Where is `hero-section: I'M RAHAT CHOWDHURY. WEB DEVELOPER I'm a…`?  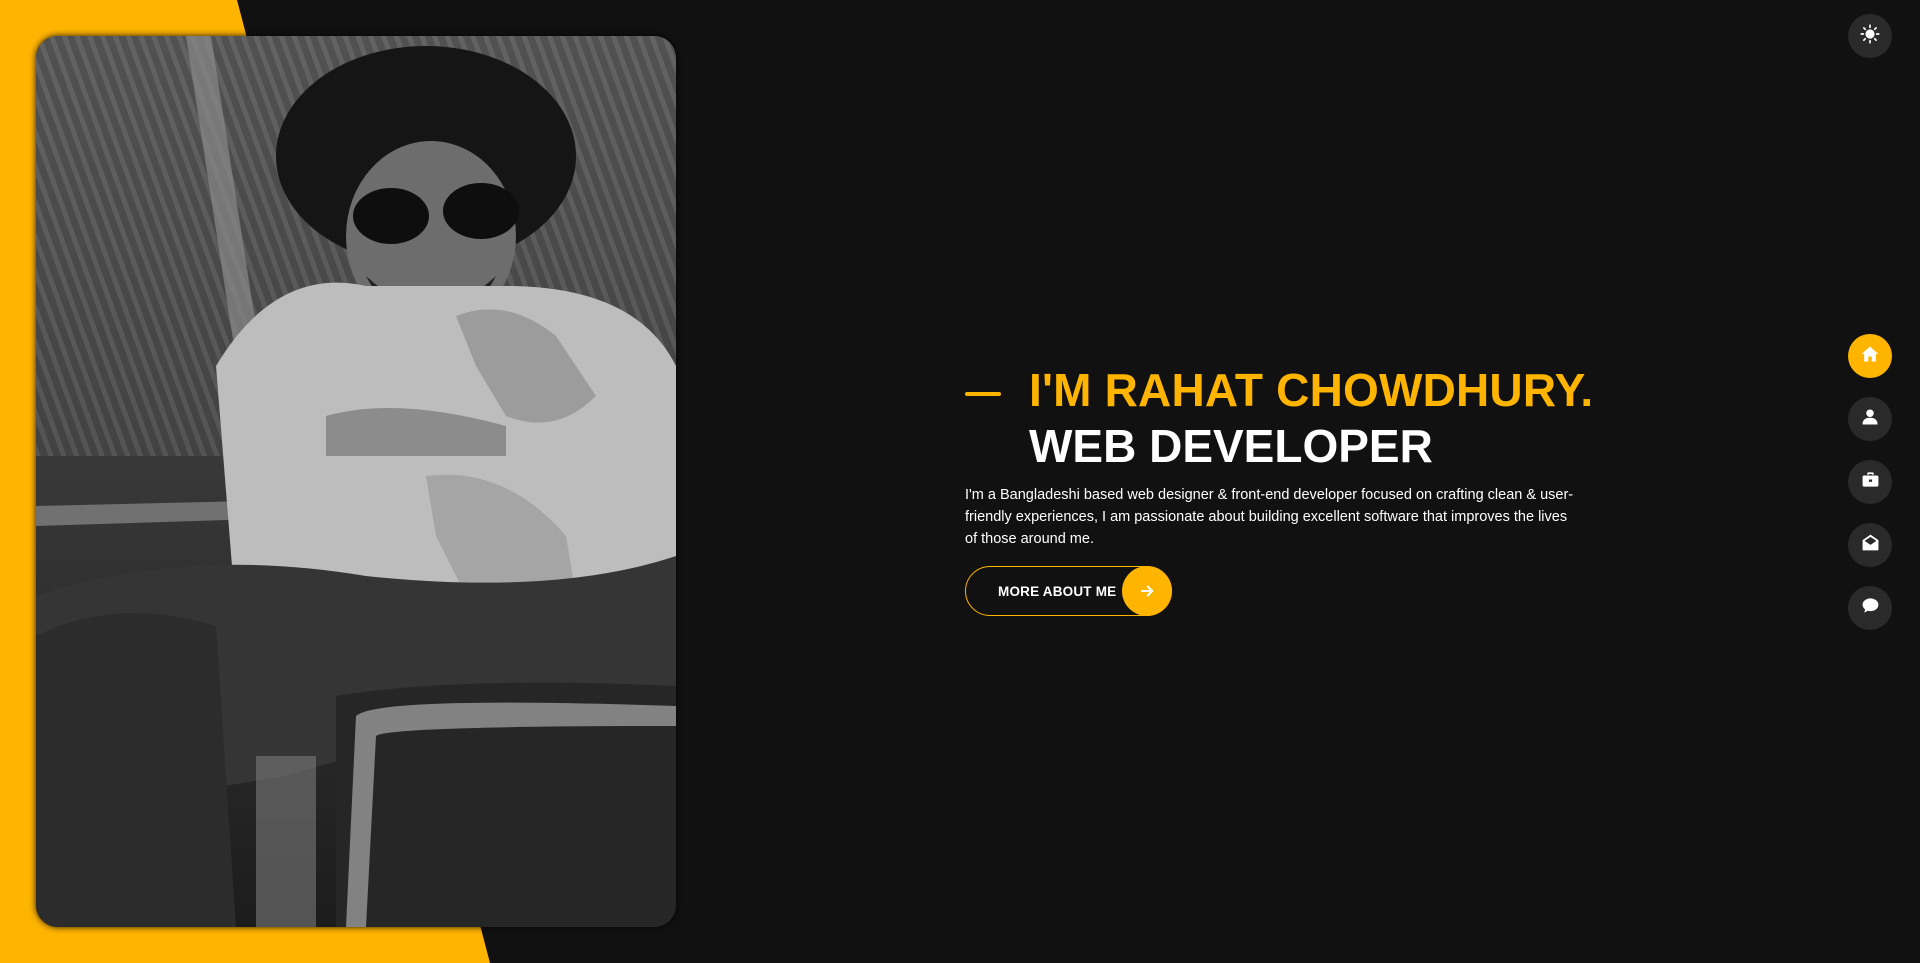
hero-section: I'M RAHAT CHOWDHURY. WEB DEVELOPER I'm a… is located at coordinates (1285, 489).